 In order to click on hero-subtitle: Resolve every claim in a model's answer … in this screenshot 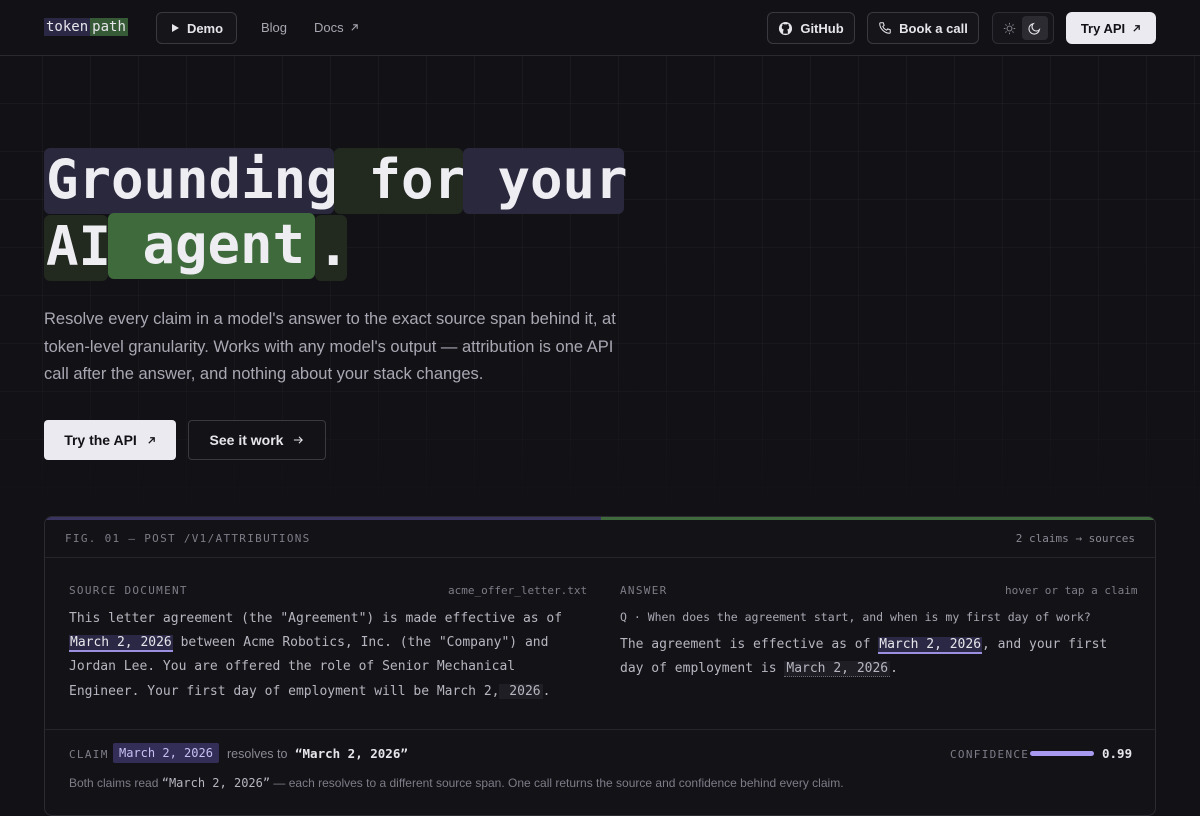, I will do `click(330, 346)`.